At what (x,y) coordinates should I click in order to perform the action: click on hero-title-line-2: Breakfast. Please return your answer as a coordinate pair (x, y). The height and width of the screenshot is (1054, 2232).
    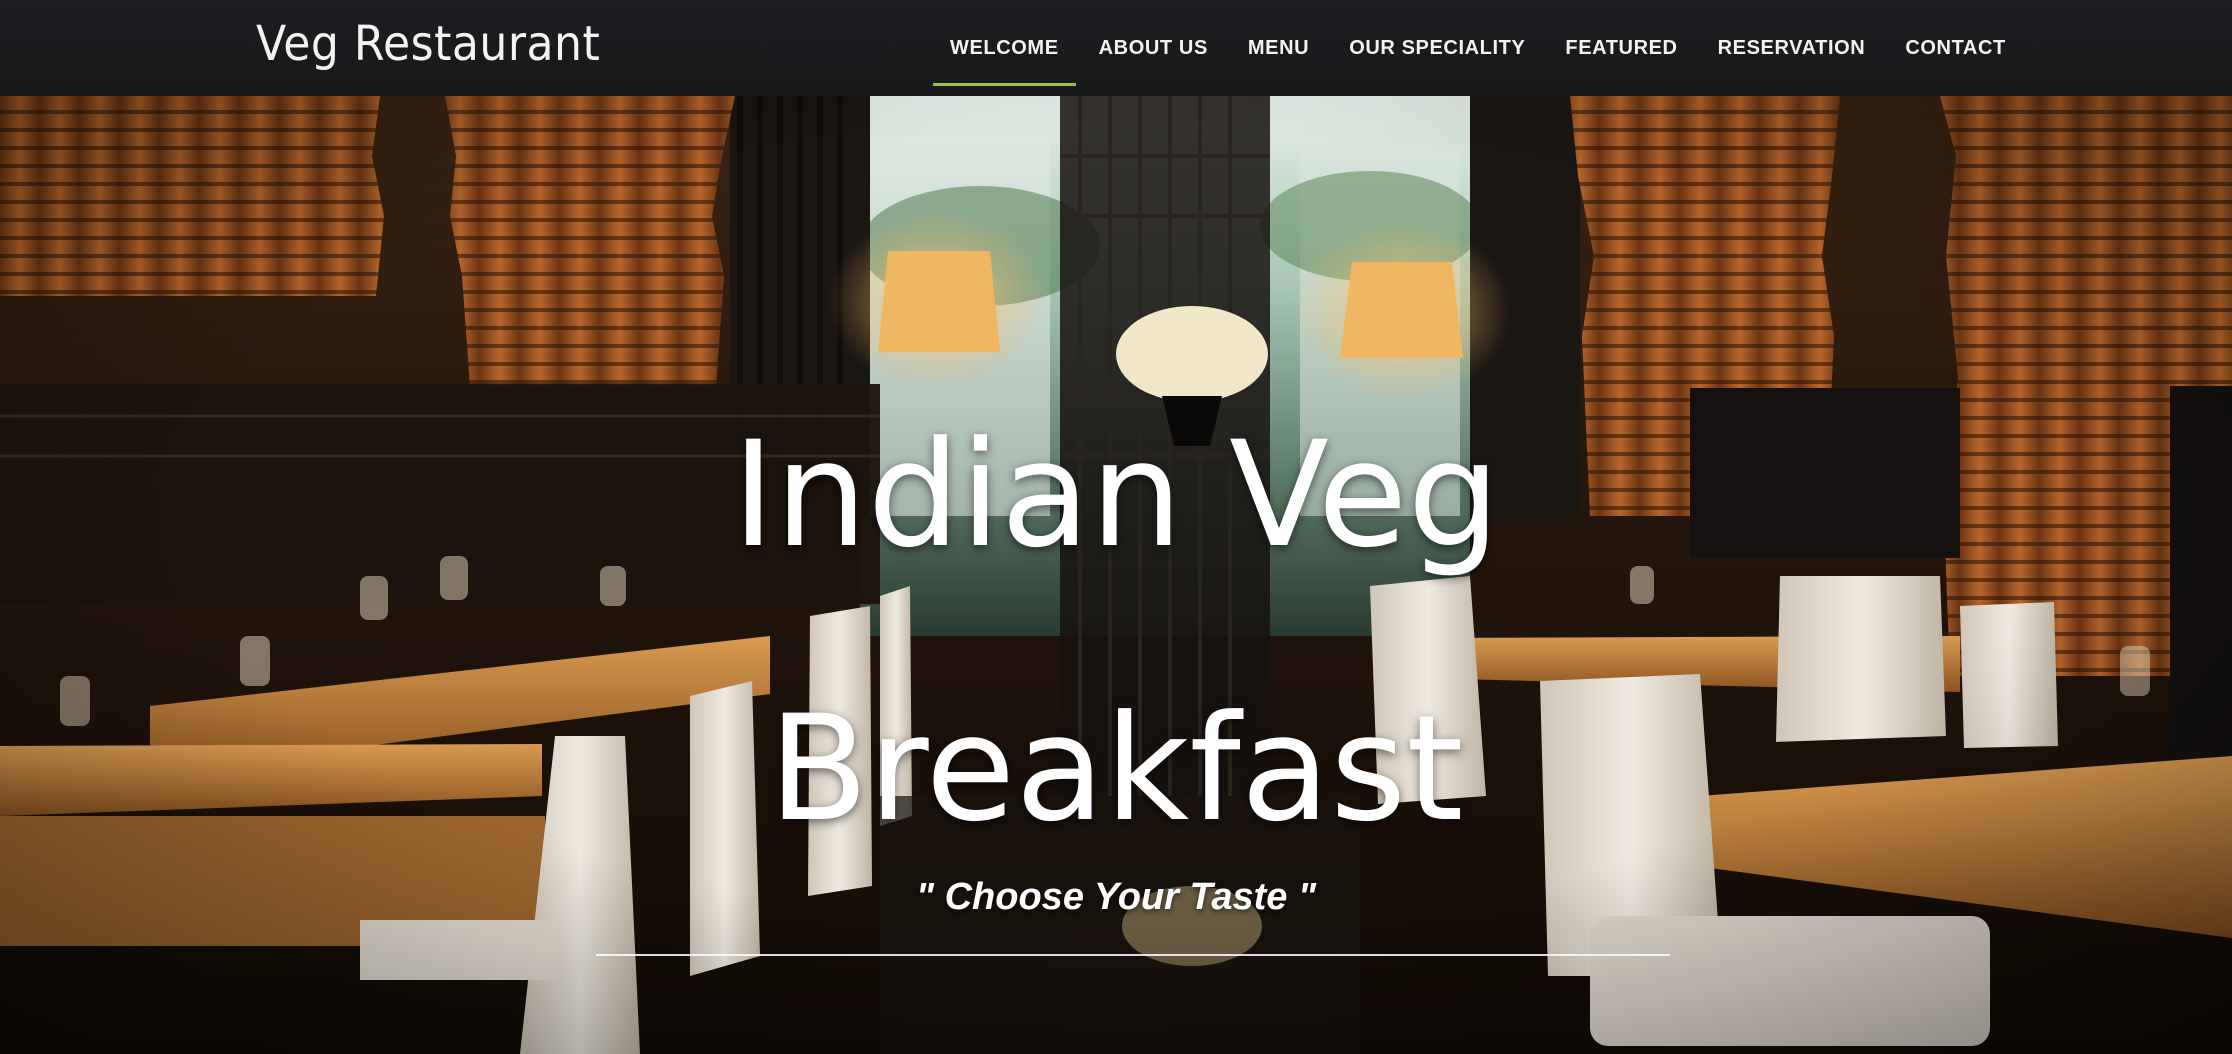
    Looking at the image, I should click on (1116, 769).